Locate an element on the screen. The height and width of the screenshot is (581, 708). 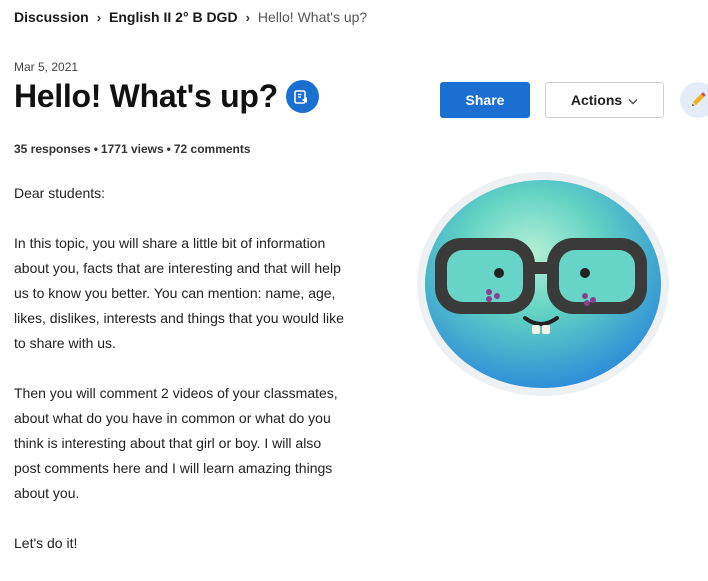
post-date: Mar 5, 2021 is located at coordinates (46, 67).